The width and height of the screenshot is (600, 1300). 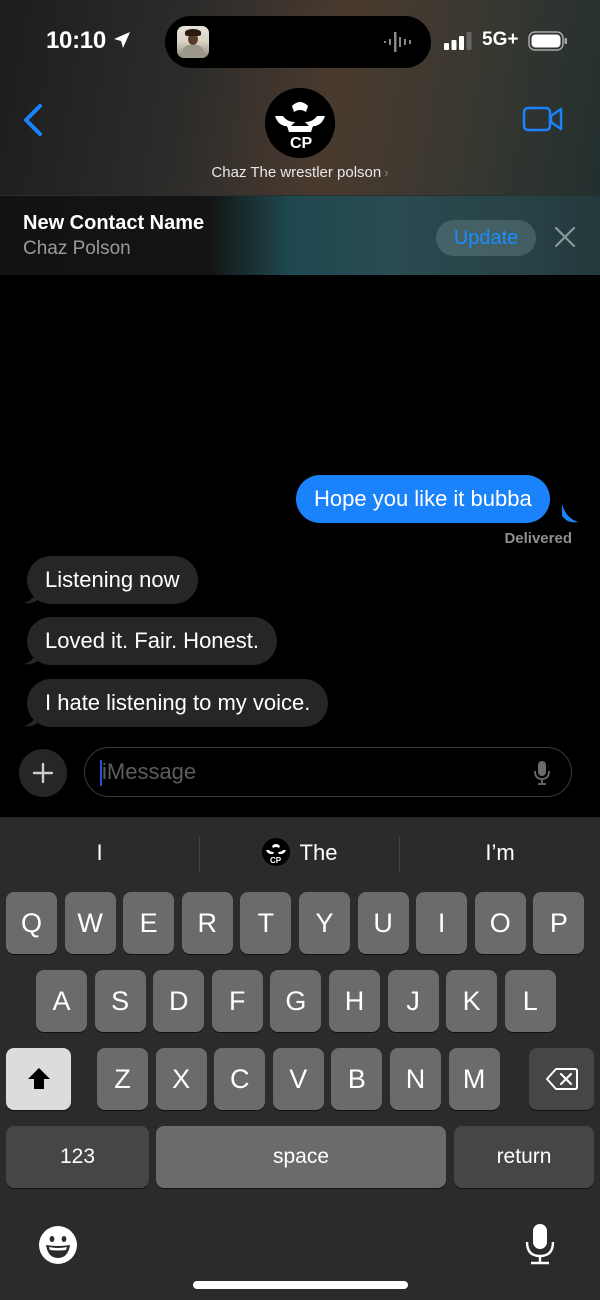 I want to click on link-preview-image: KCRW npr, so click(x=402, y=312).